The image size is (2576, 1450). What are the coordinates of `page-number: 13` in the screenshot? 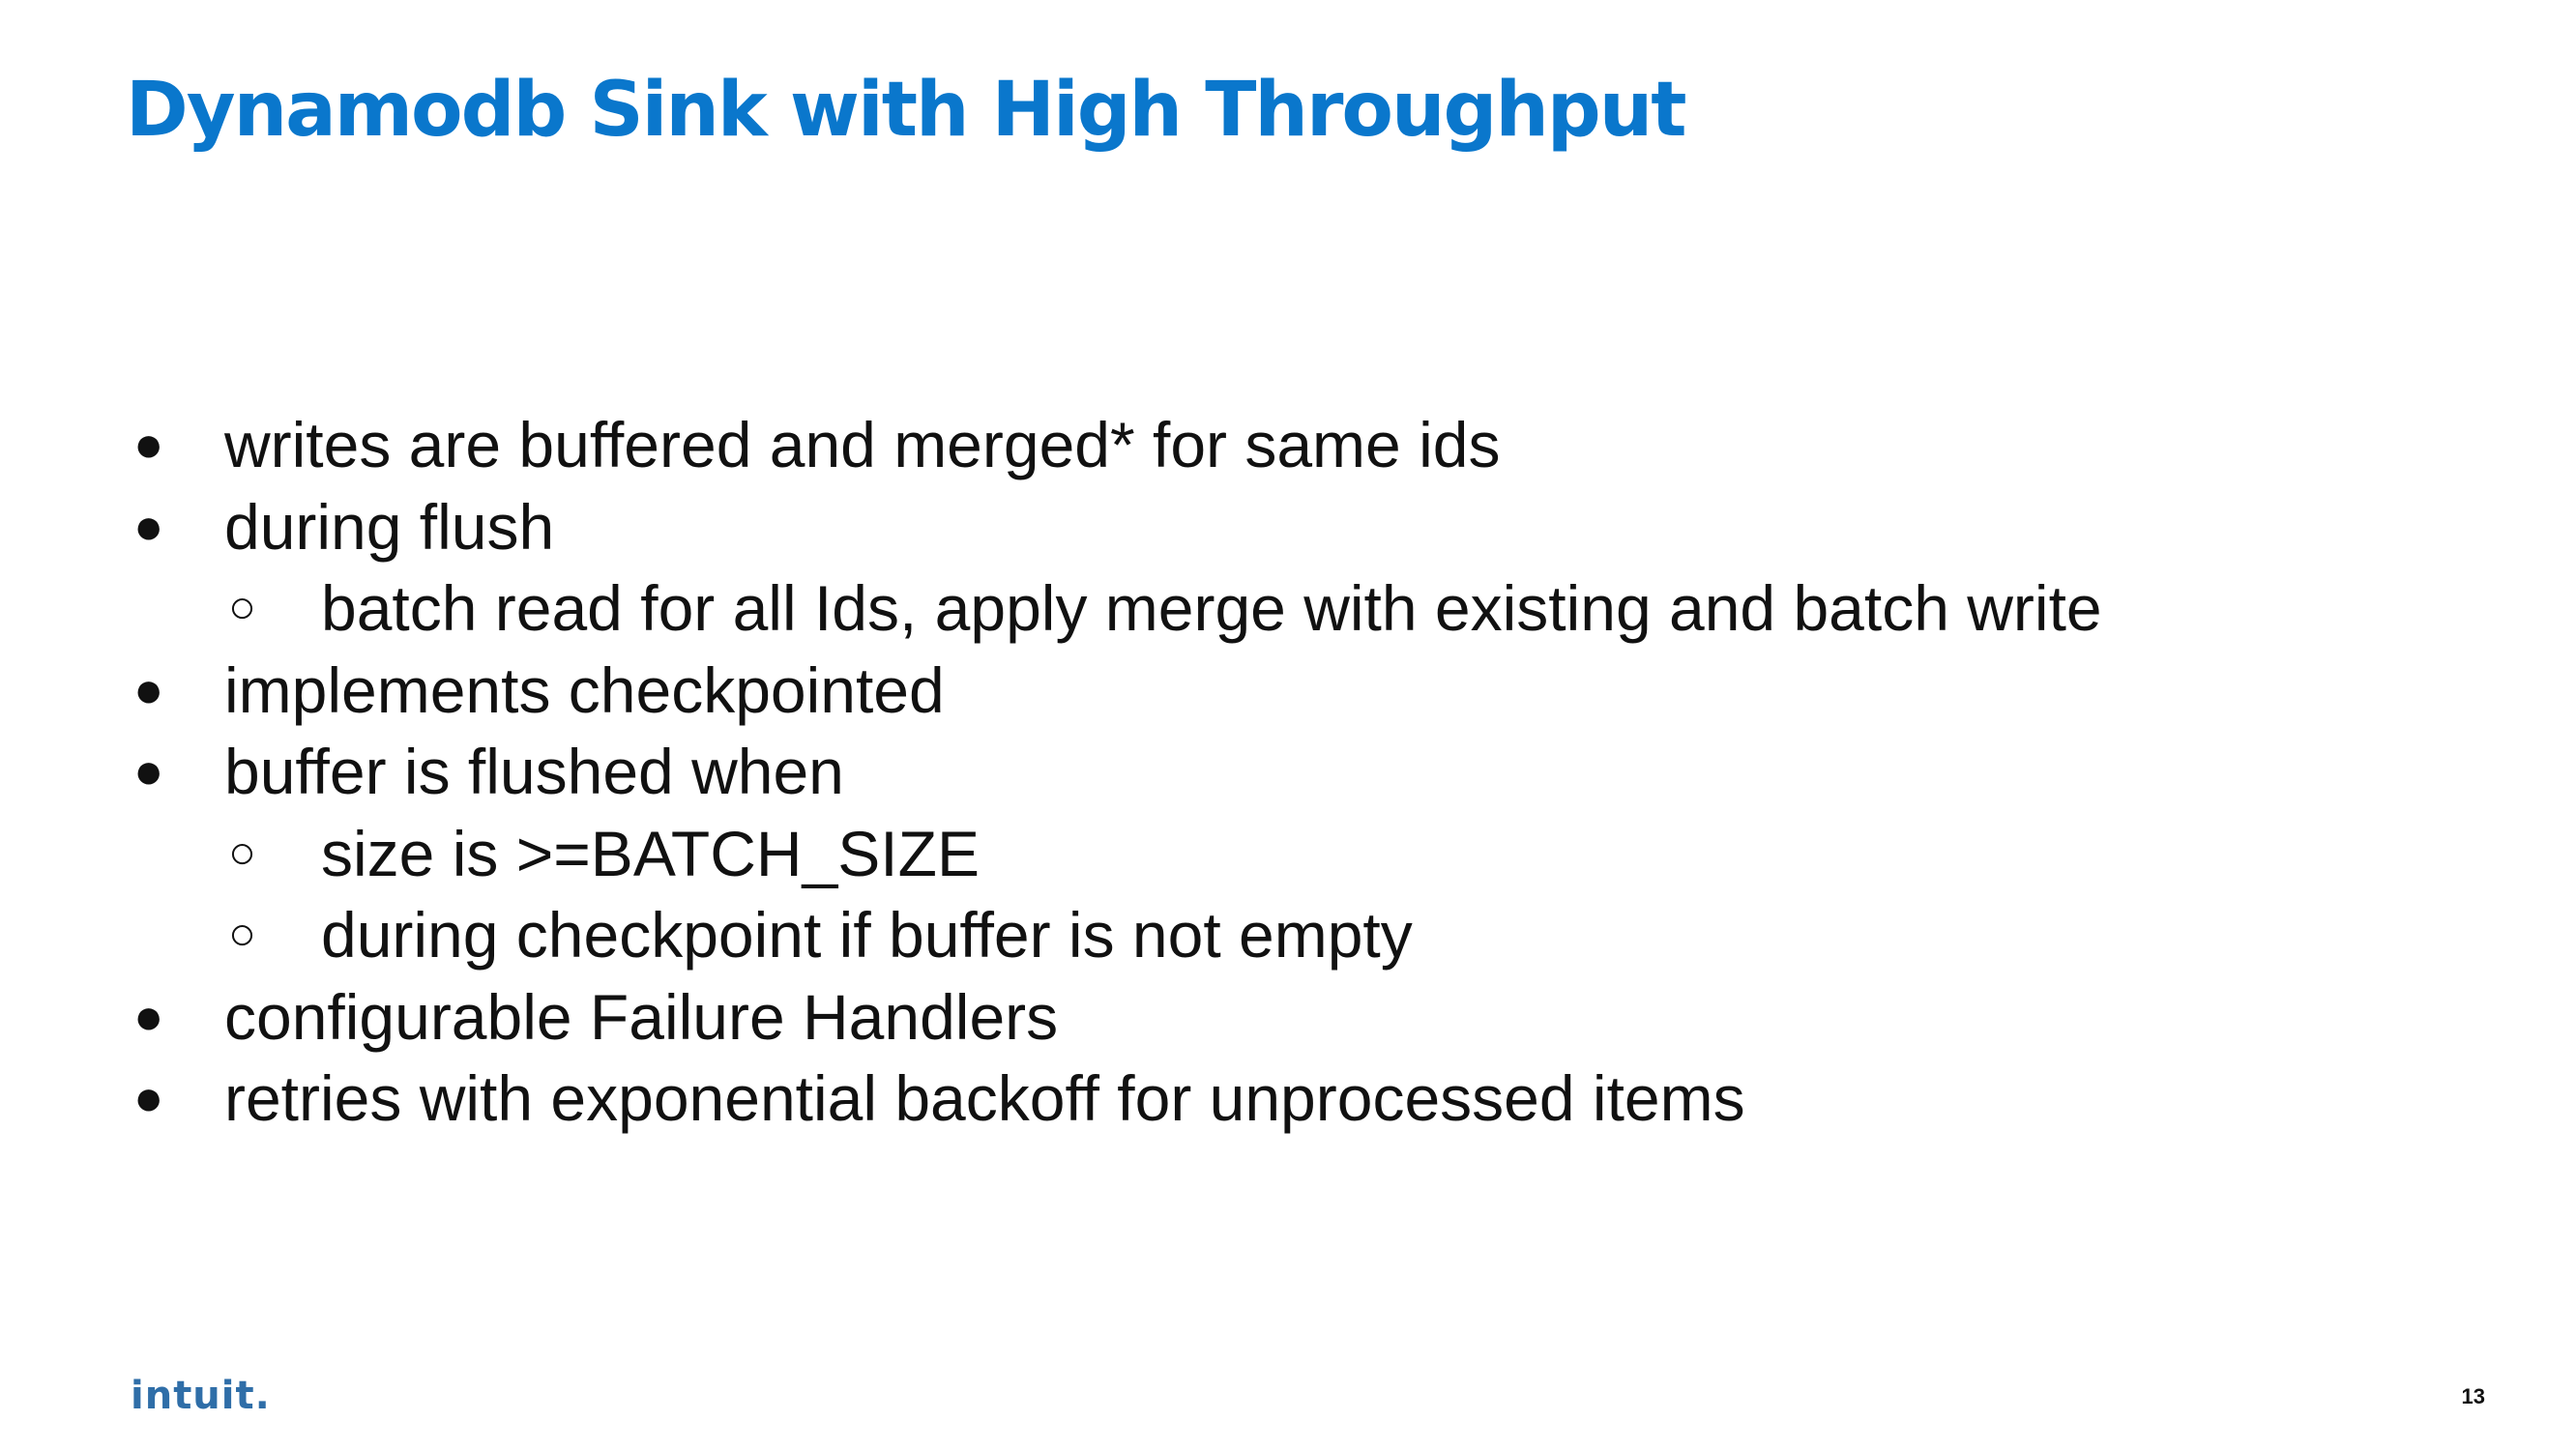 It's located at (2473, 1396).